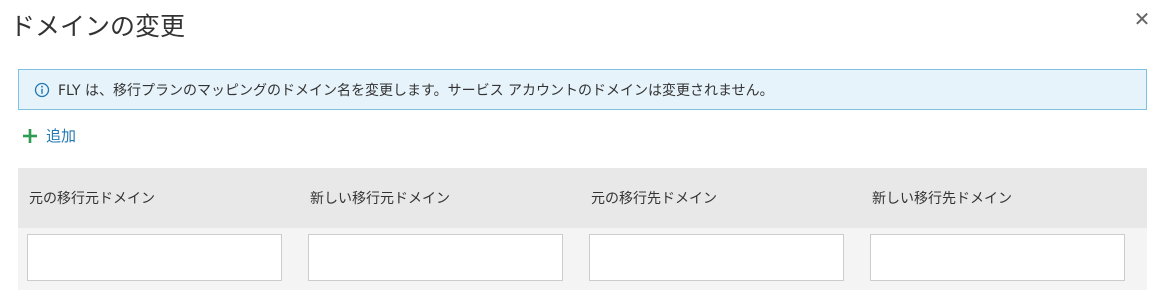 The height and width of the screenshot is (291, 1160). I want to click on add-button: 追加, so click(49, 135).